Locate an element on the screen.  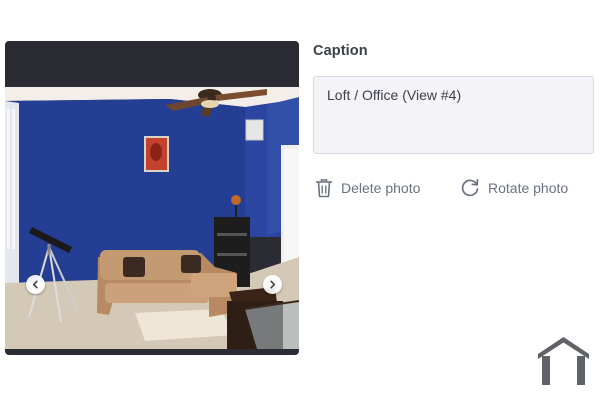
chevron-left-icon is located at coordinates (35, 284).